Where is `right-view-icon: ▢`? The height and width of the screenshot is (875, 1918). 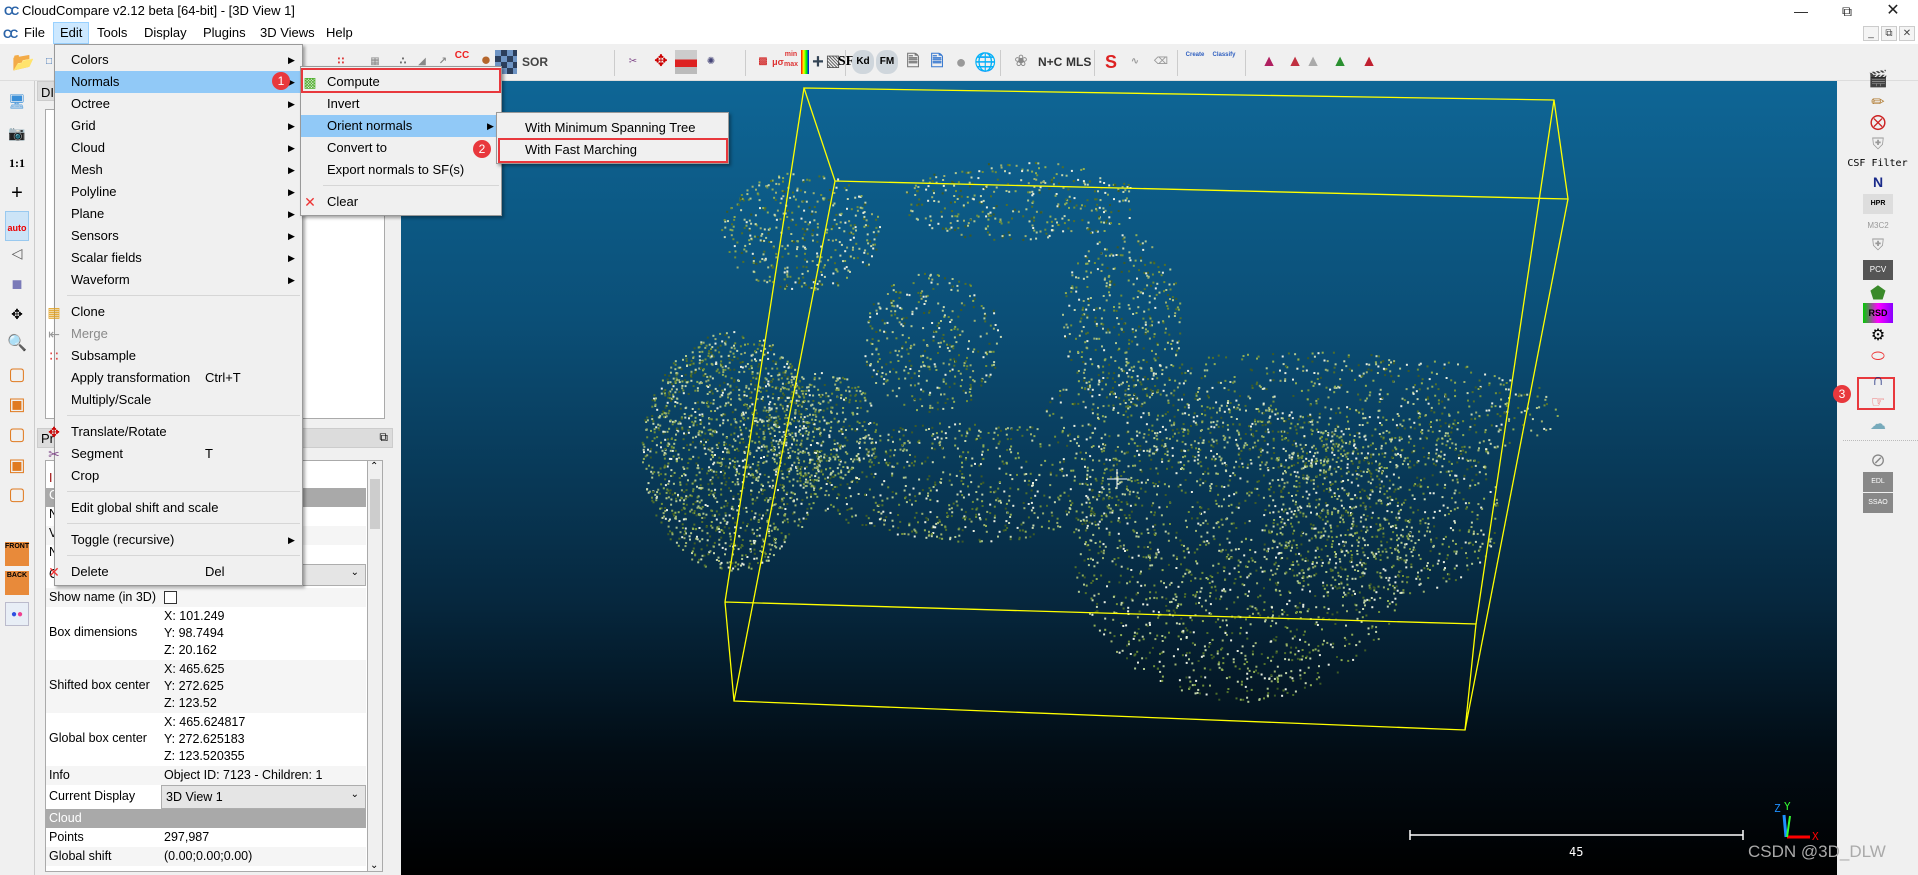 right-view-icon: ▢ is located at coordinates (17, 494).